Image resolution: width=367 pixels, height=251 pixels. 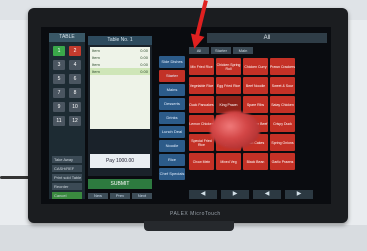 What do you see at coordinates (255, 66) in the screenshot?
I see `menu-item: Chicken Curry` at bounding box center [255, 66].